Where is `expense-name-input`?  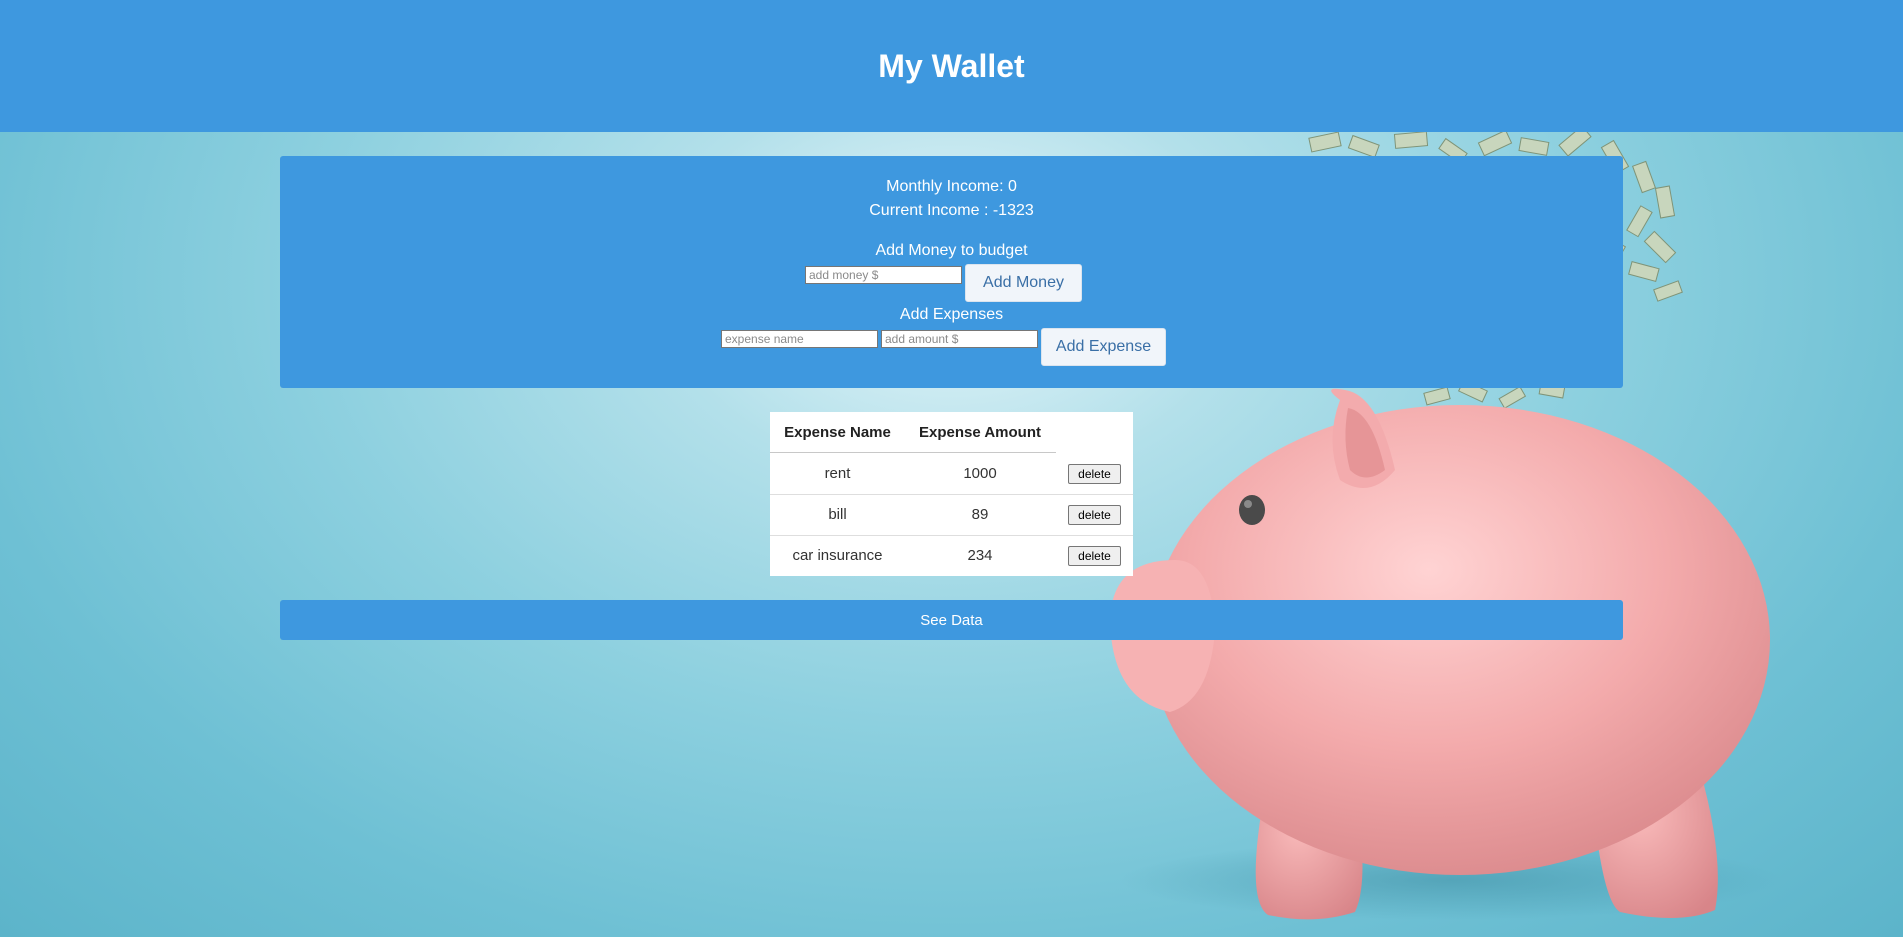
expense-name-input is located at coordinates (799, 339).